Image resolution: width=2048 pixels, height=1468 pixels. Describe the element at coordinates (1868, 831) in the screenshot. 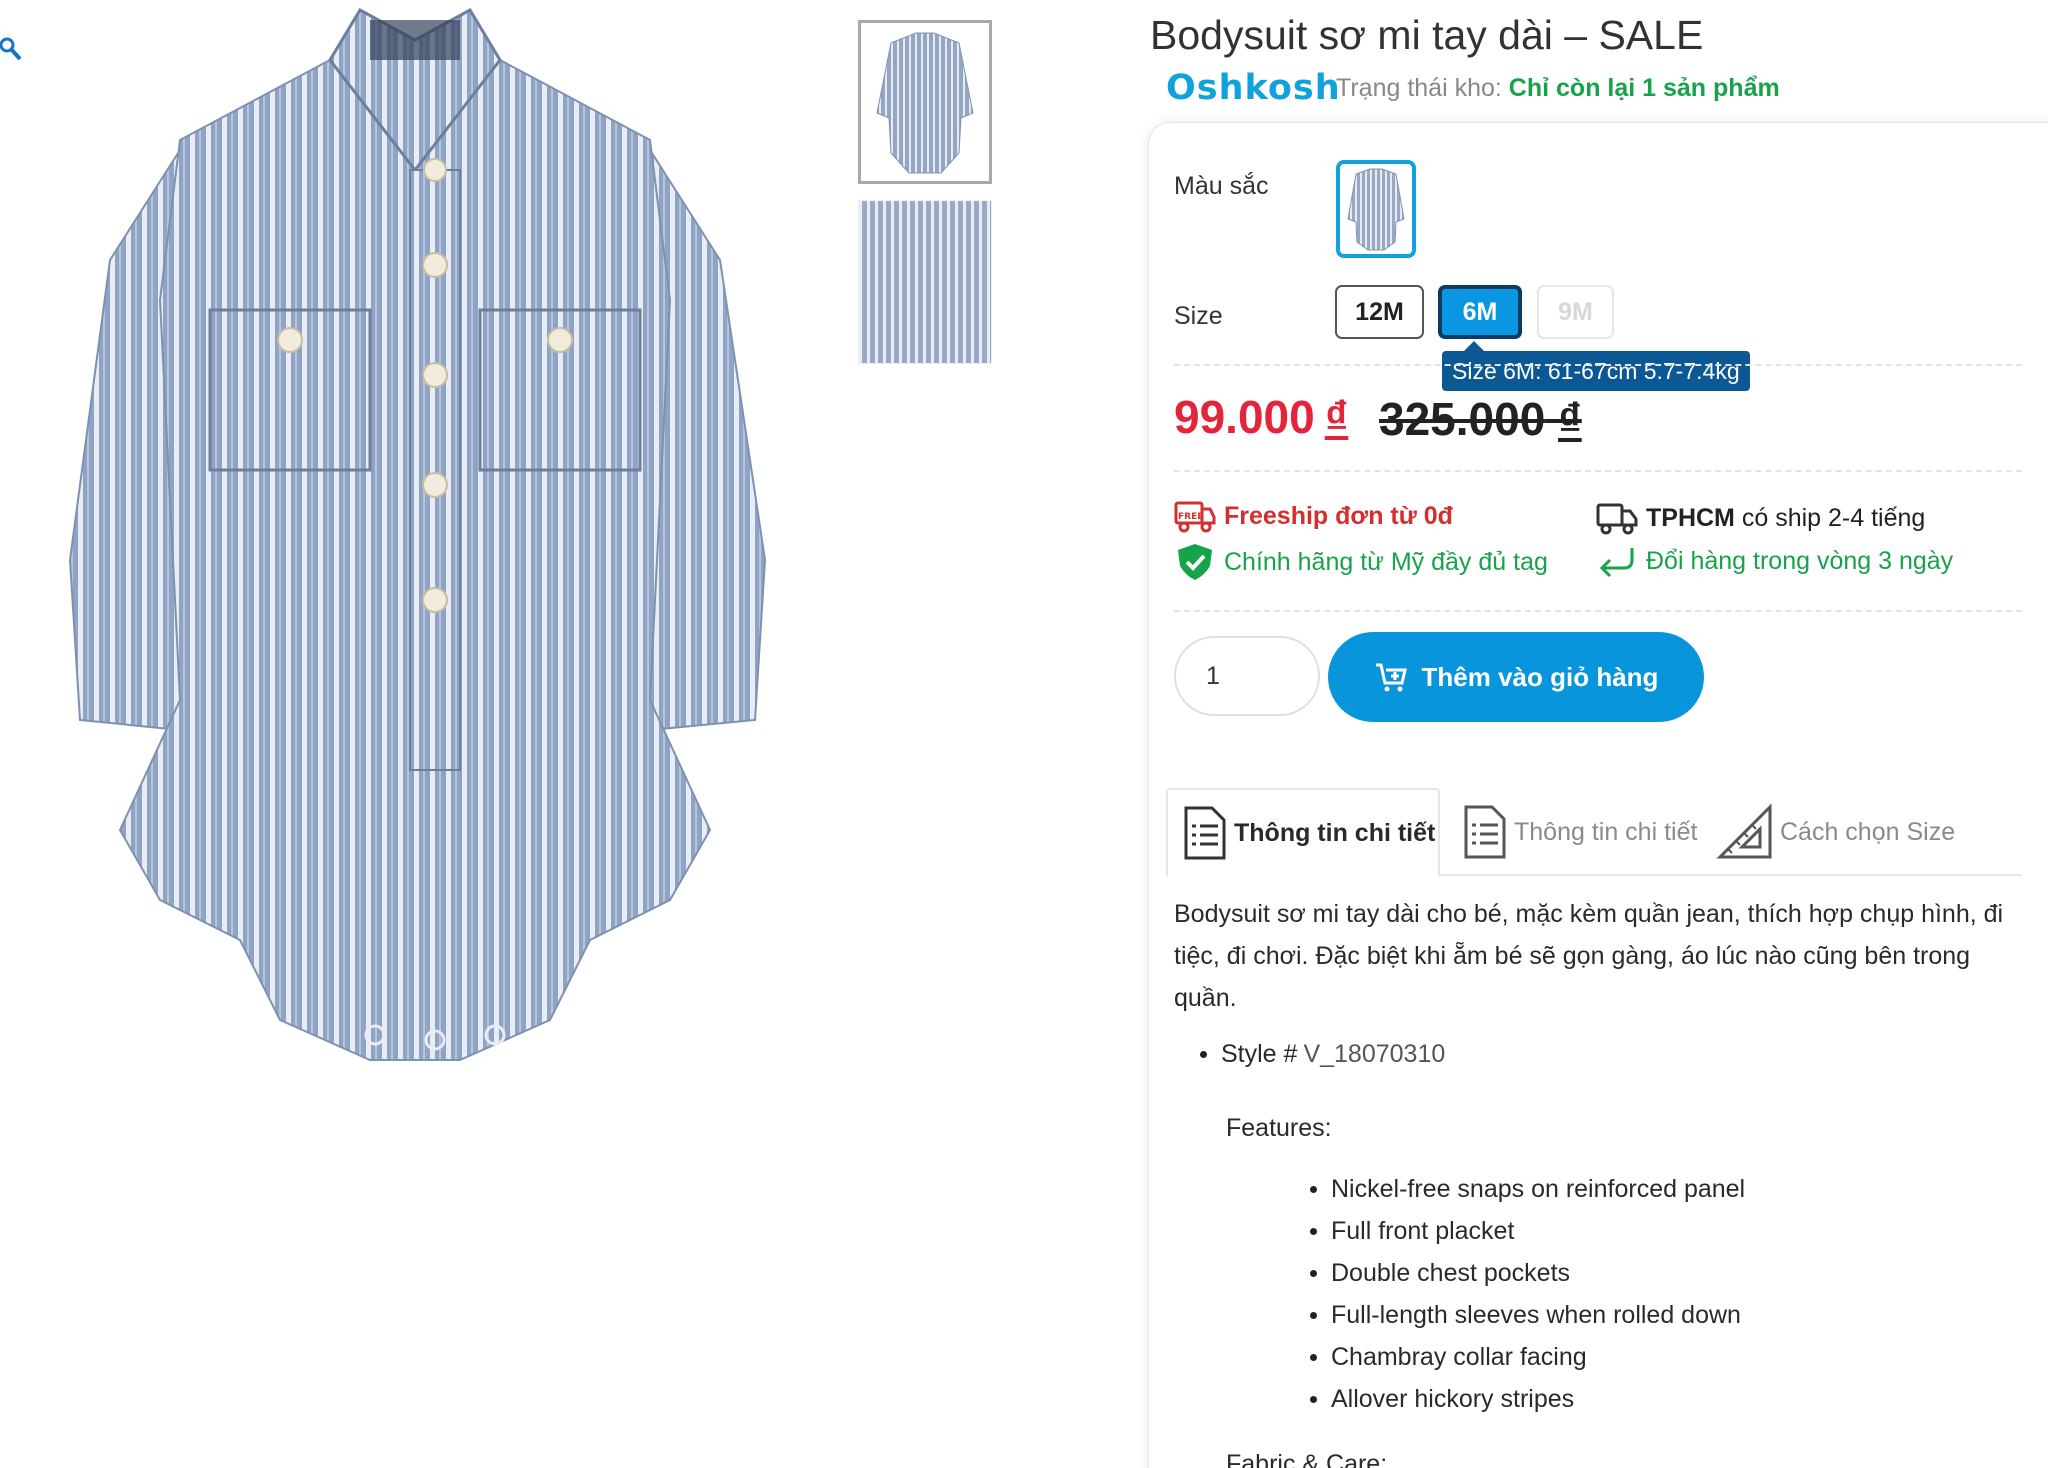

I see `tab-label: Cách chọn Size` at that location.